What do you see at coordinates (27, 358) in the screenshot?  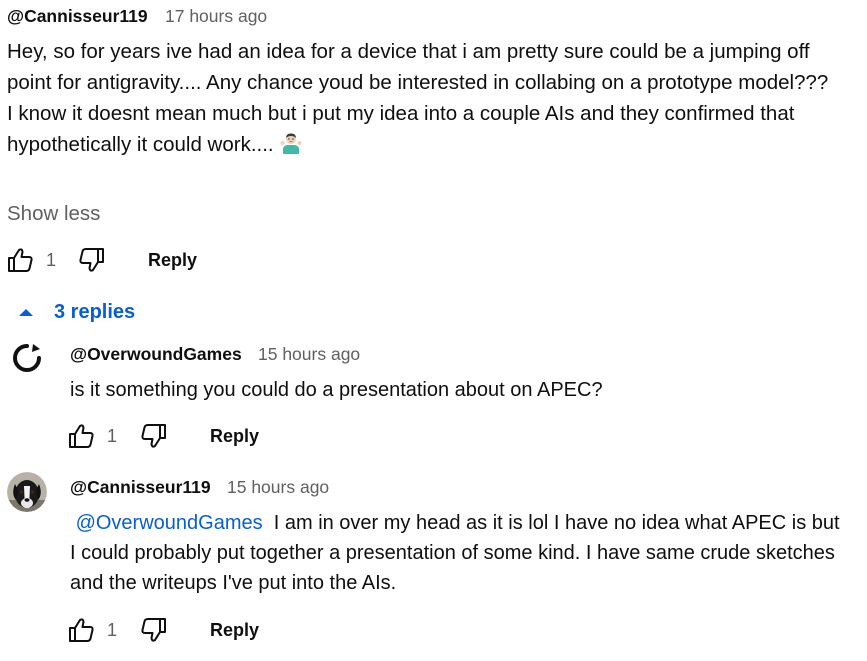 I see `avatar-overwoundgames` at bounding box center [27, 358].